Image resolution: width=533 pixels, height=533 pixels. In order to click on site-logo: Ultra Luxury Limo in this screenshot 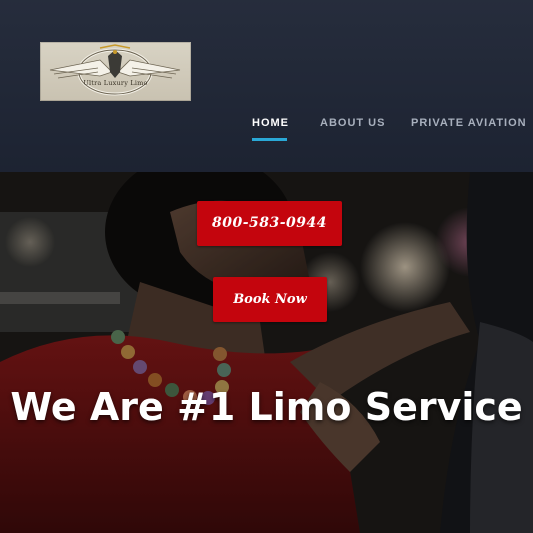, I will do `click(115, 71)`.